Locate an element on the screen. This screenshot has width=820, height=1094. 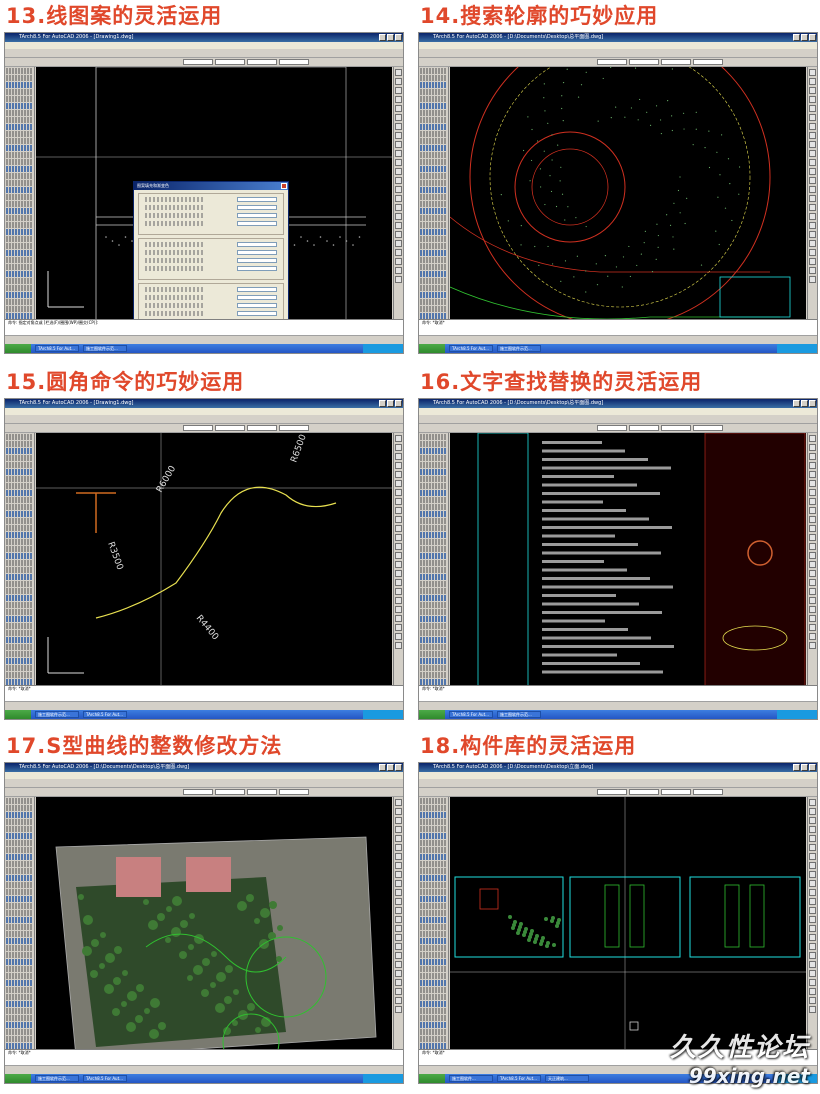
close-icon is located at coordinates (398, 767).